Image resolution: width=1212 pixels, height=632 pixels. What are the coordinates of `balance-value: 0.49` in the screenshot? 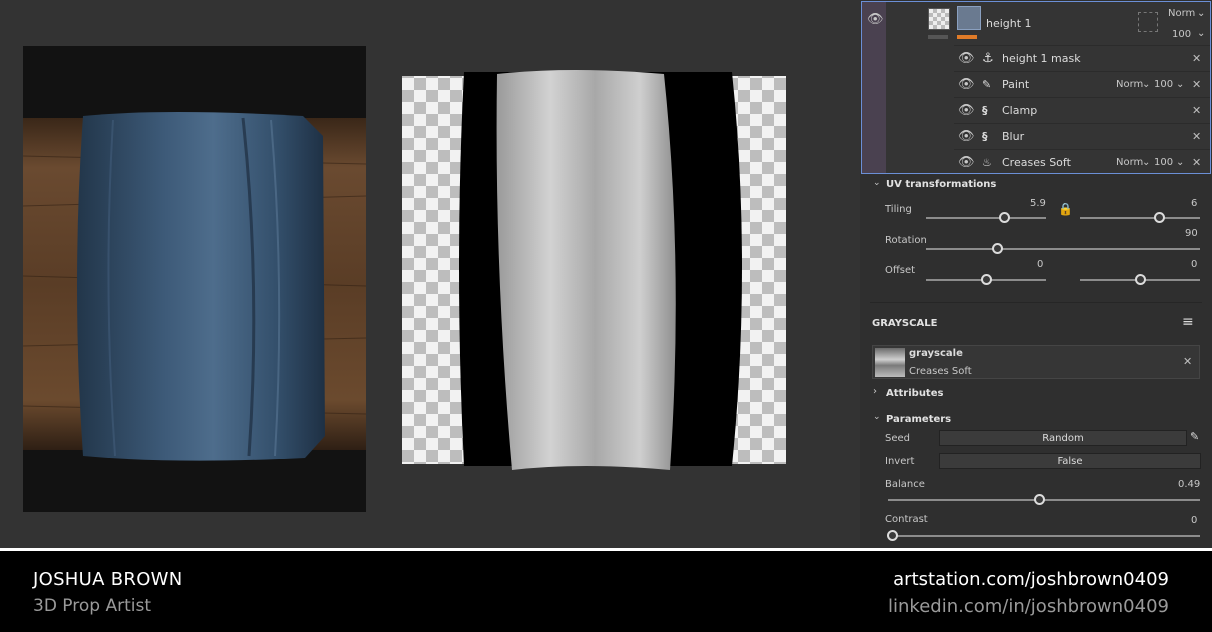 It's located at (1189, 484).